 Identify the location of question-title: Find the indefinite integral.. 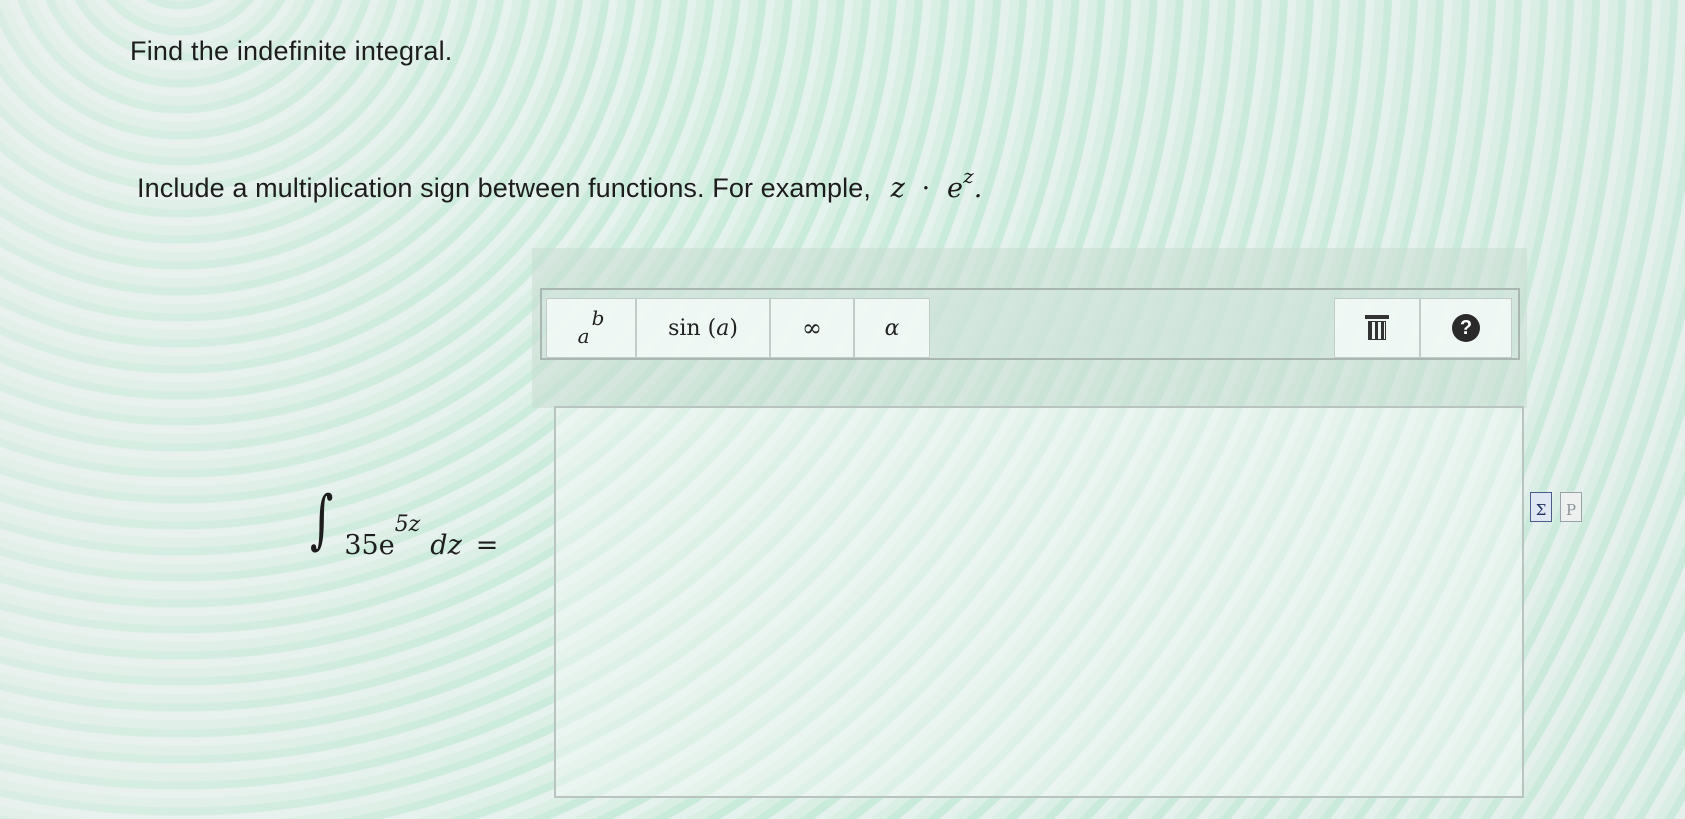
(291, 51).